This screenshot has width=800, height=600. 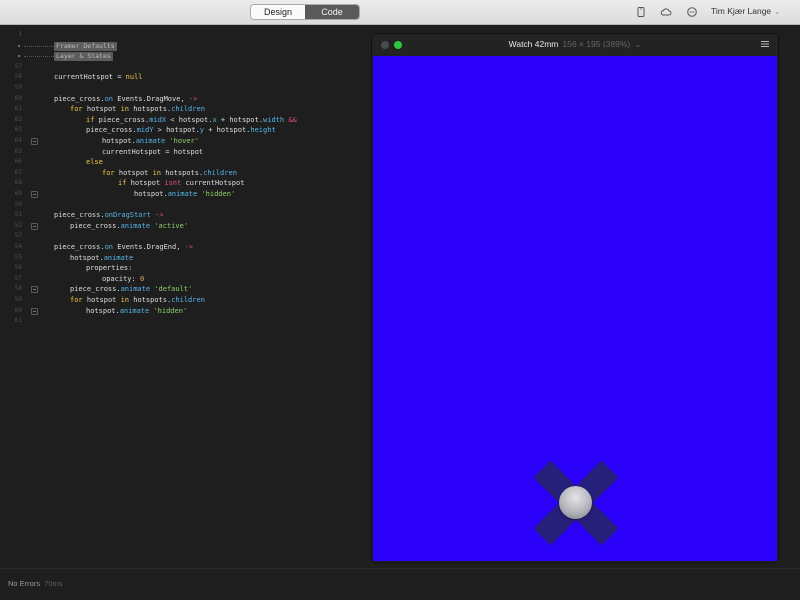 I want to click on code-token: else, so click(x=94, y=162).